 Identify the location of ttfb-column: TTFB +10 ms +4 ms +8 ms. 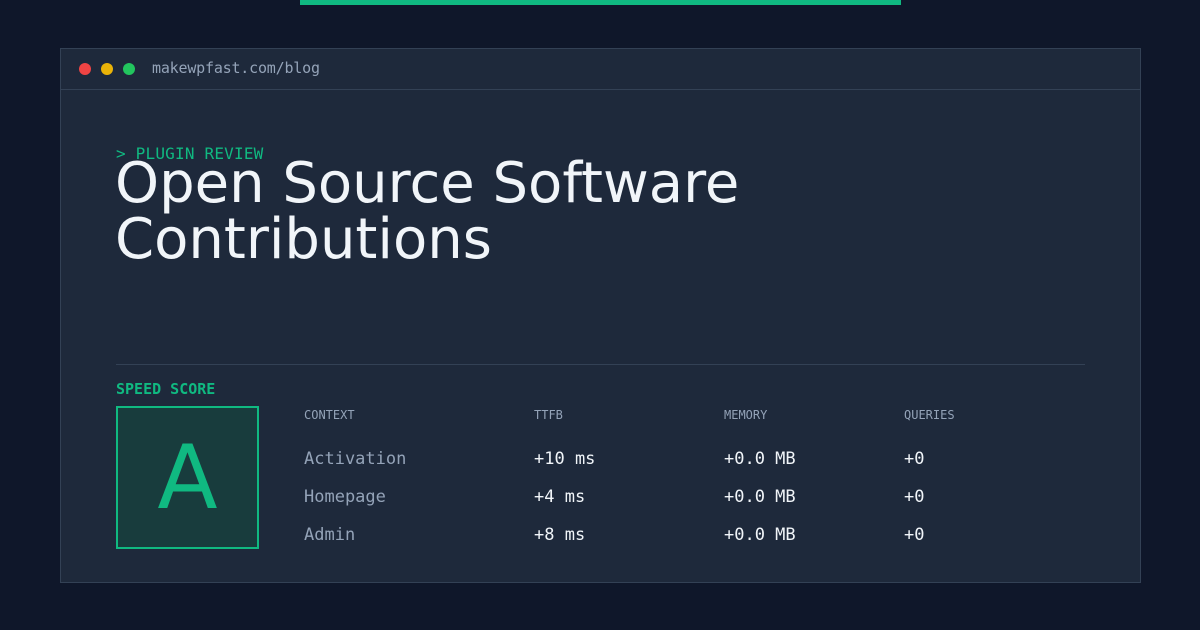
(564, 483).